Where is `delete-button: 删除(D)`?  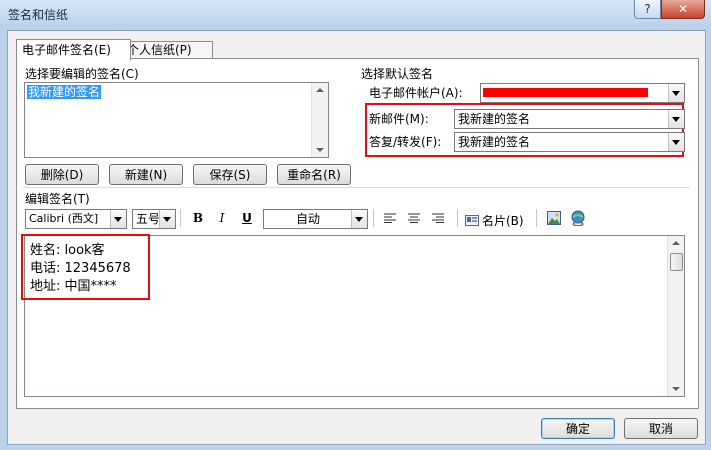
delete-button: 删除(D) is located at coordinates (62, 174).